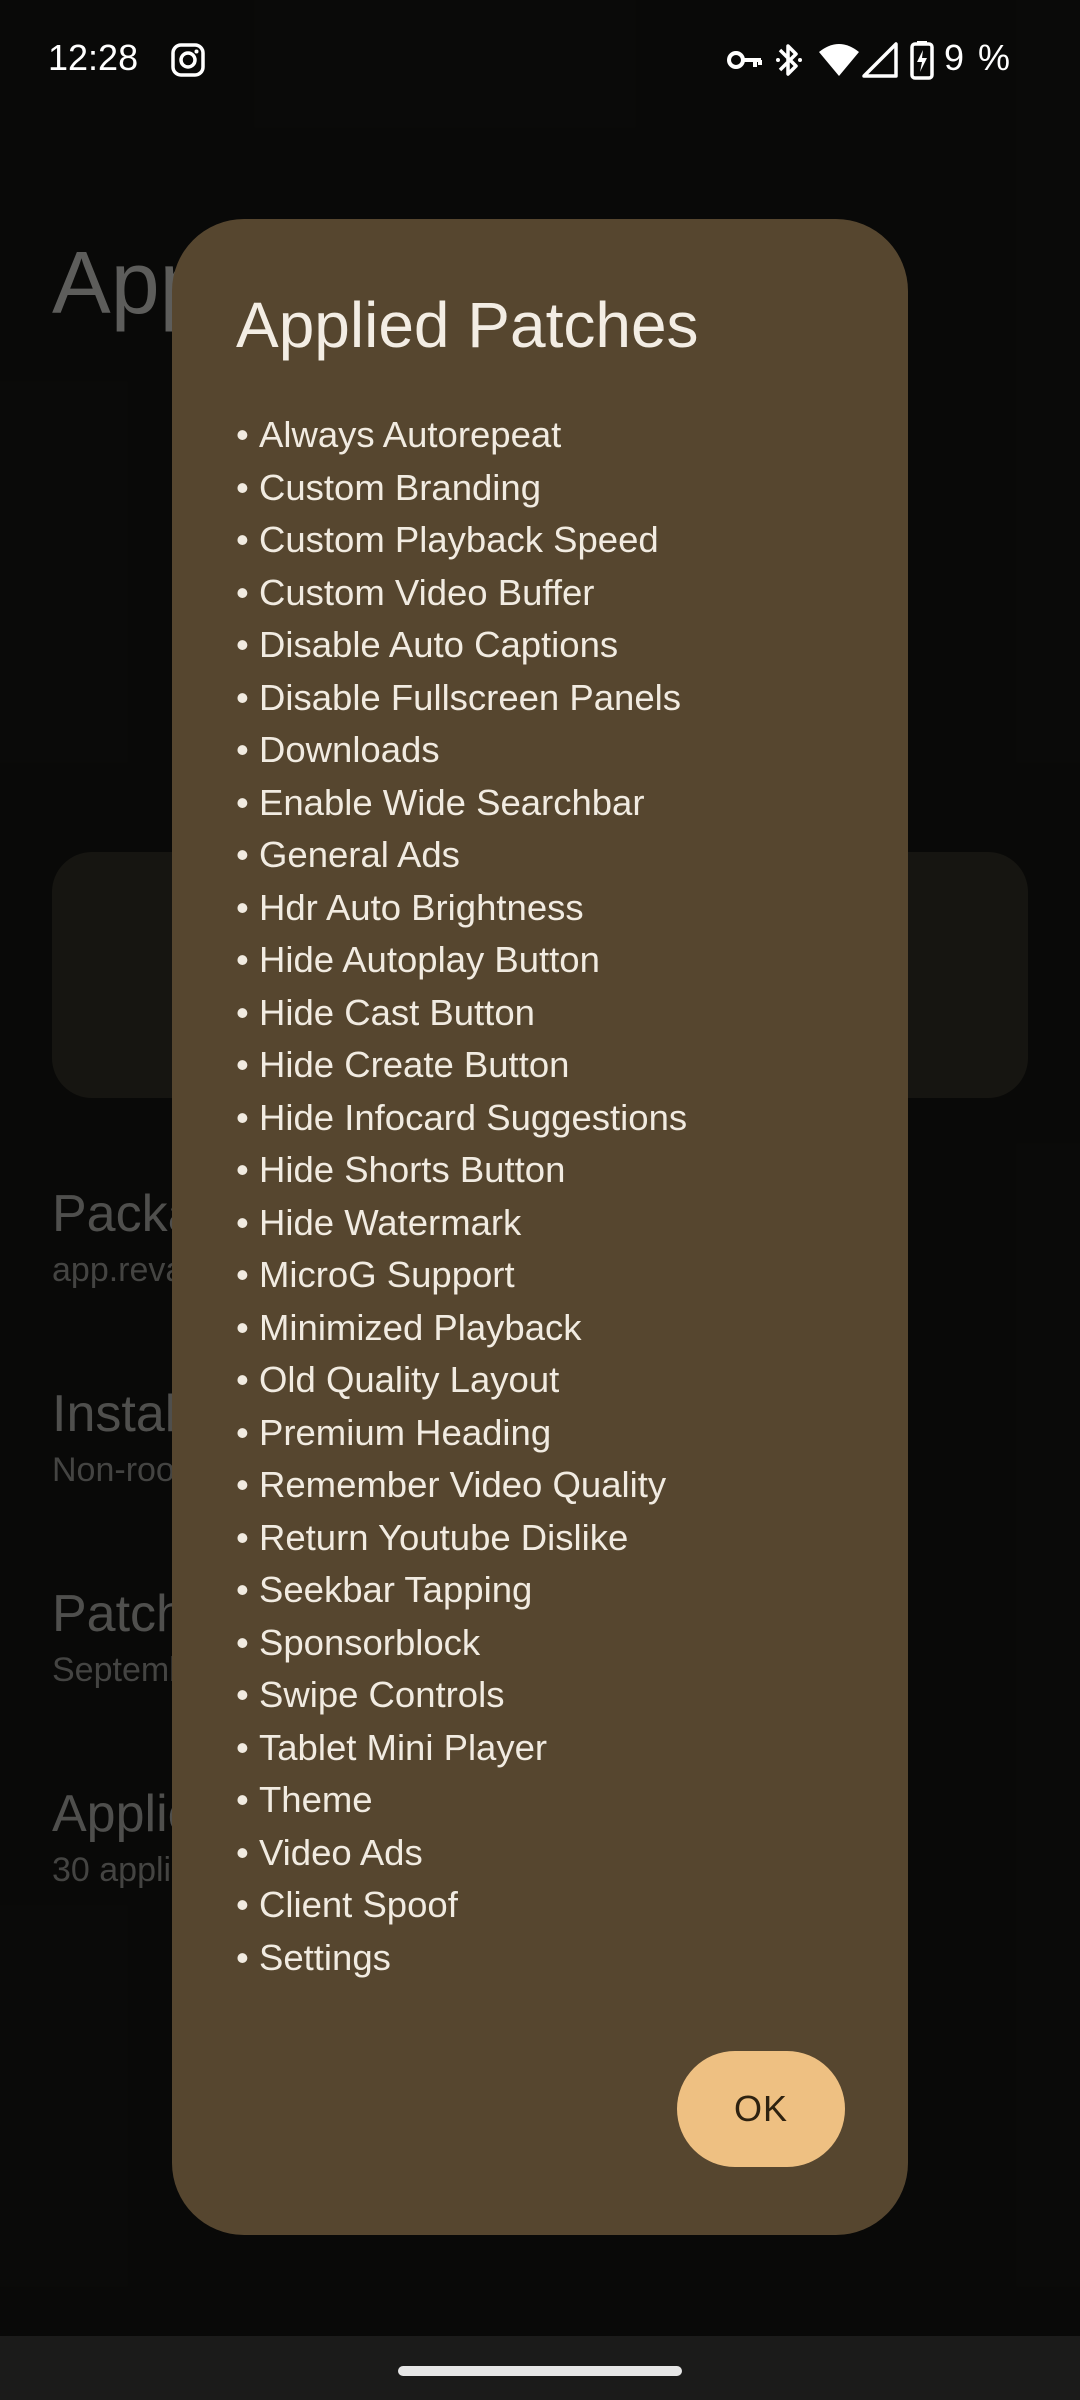 Image resolution: width=1080 pixels, height=2400 pixels. I want to click on patch-item: Hide Autoplay Button, so click(546, 960).